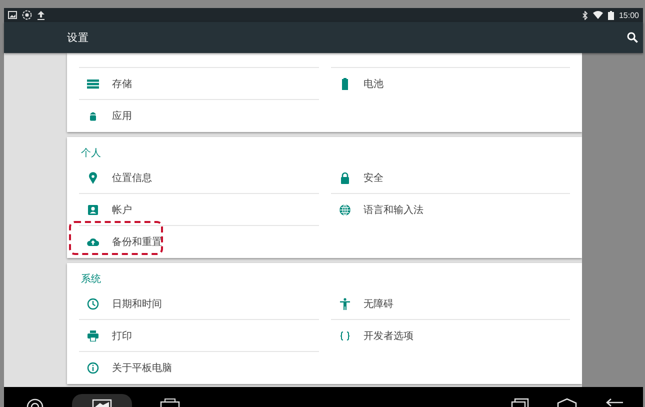  Describe the element at coordinates (93, 178) in the screenshot. I see `location-pin-icon` at that location.